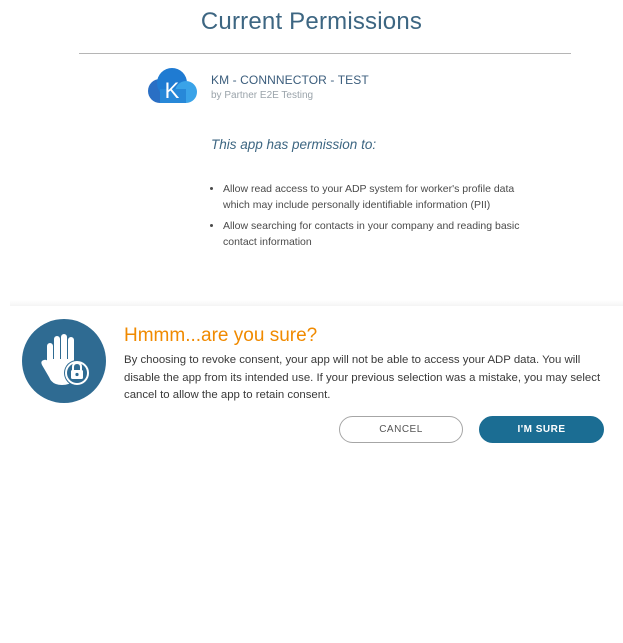 Image resolution: width=623 pixels, height=643 pixels. I want to click on cancel-button: CANCEL, so click(401, 429).